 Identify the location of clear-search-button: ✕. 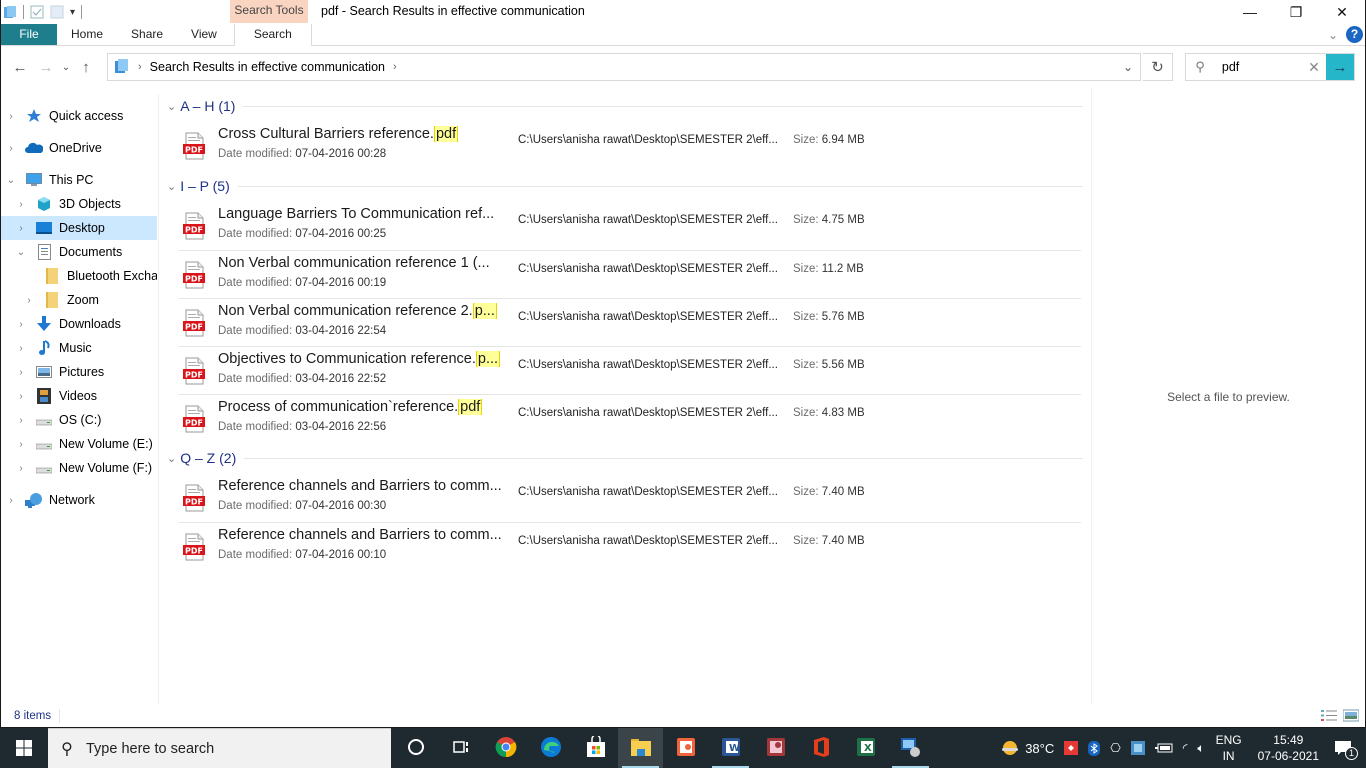
(1314, 67).